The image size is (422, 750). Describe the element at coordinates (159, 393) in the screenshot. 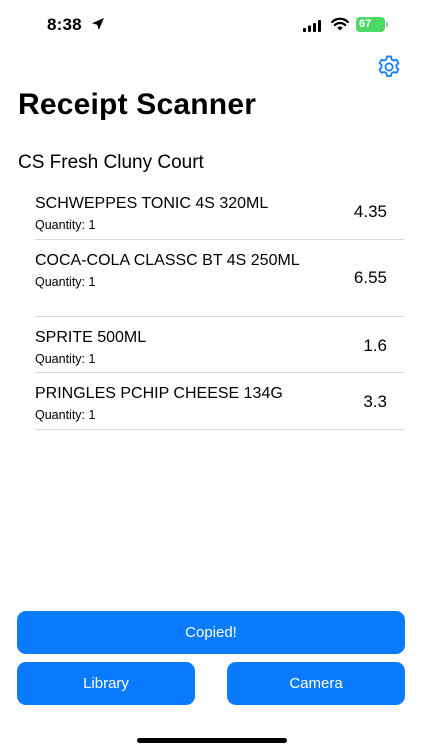

I see `item-name: PRINGLES PCHIP CHEESE 134G` at that location.